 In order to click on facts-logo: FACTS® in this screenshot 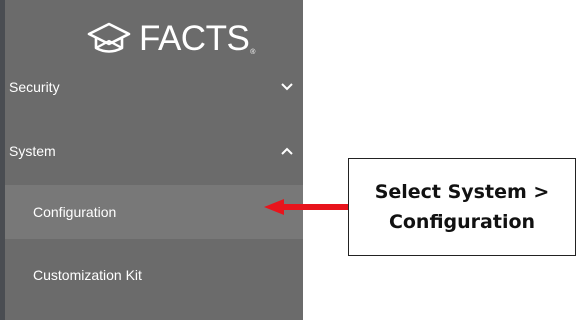, I will do `click(170, 38)`.